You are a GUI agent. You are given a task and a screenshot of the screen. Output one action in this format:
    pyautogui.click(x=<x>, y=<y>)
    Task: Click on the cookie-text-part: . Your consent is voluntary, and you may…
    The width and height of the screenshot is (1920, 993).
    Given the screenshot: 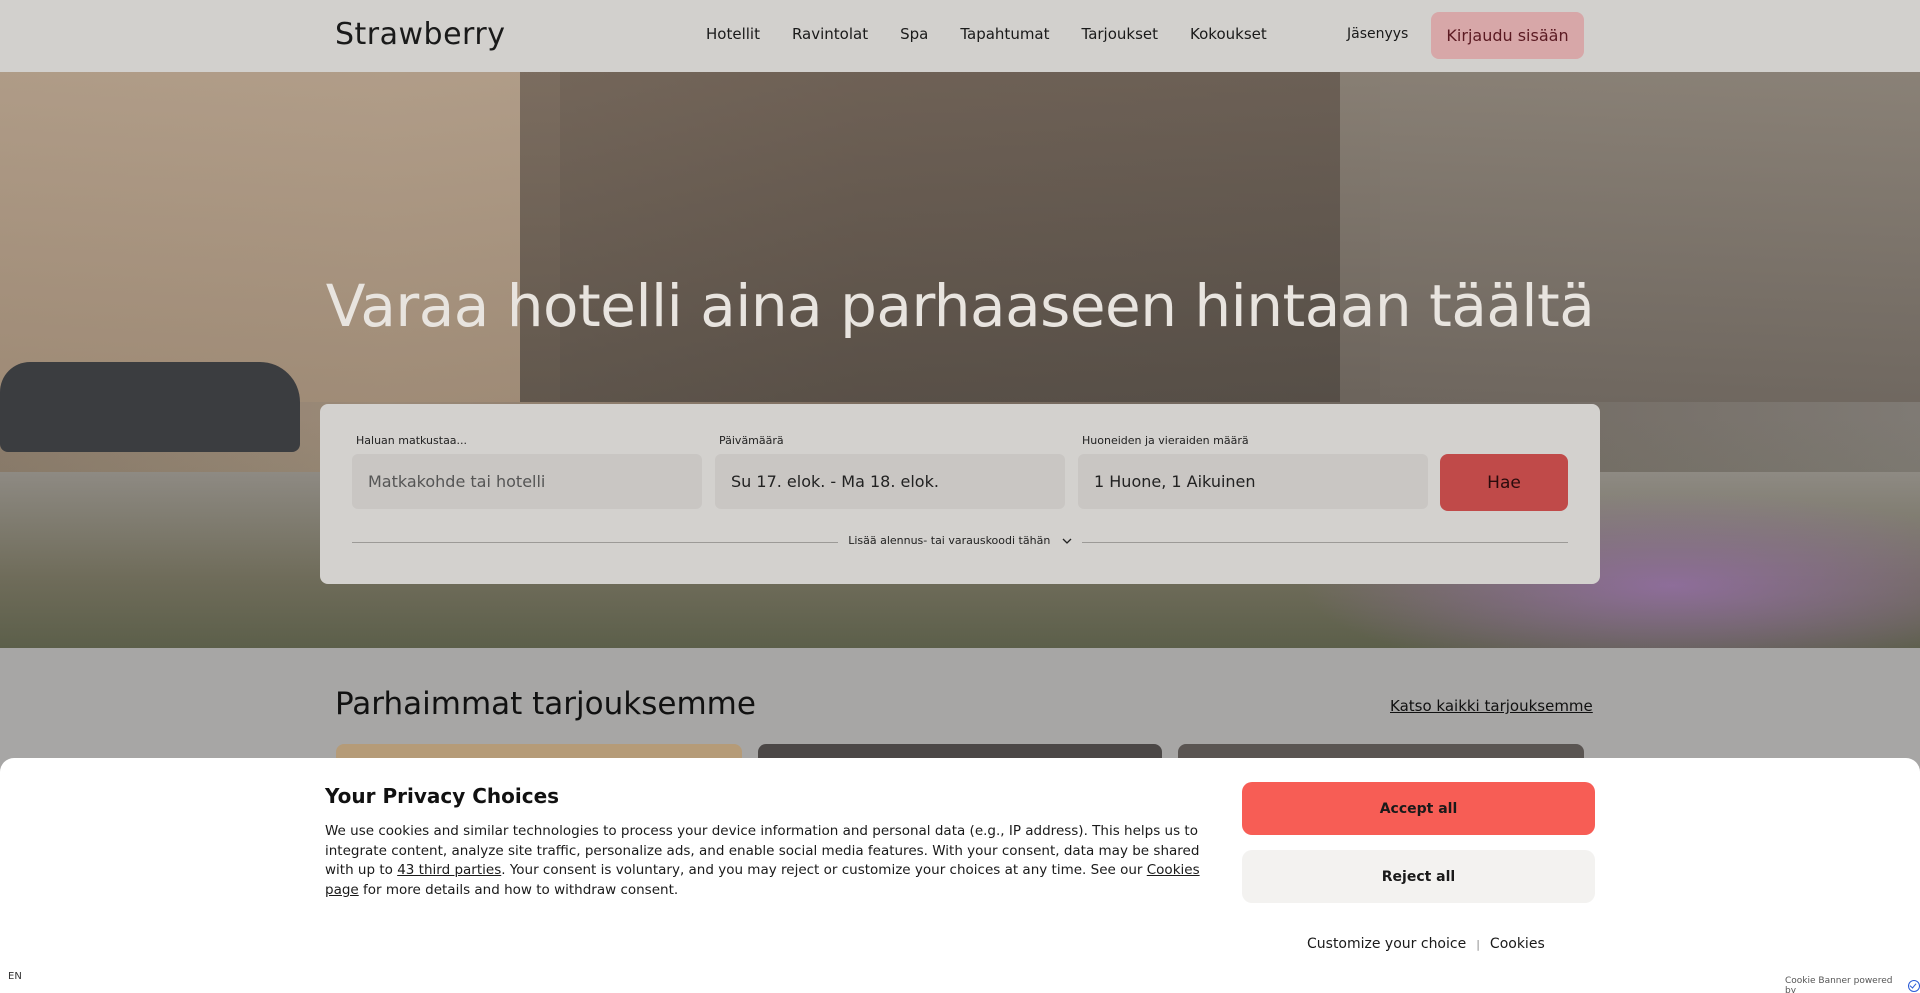 What is the action you would take?
    pyautogui.click(x=824, y=870)
    